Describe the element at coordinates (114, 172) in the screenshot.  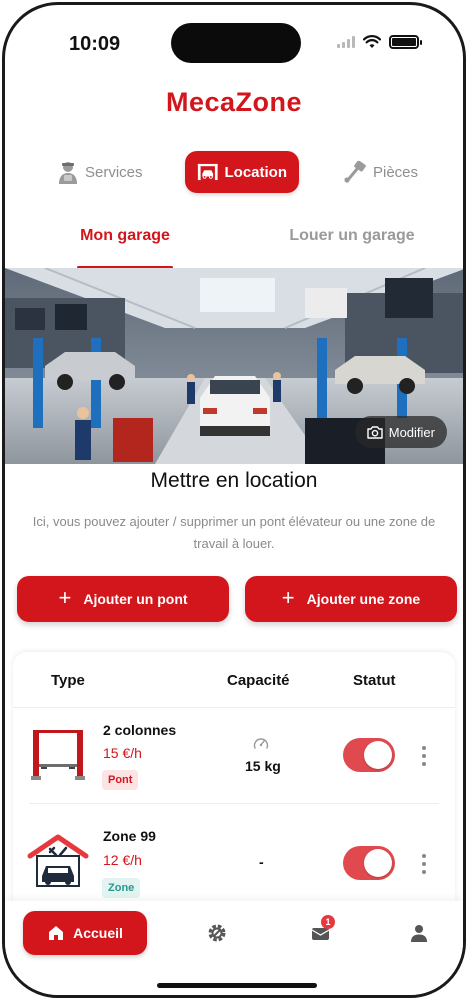
I see `segment-label-services: Services` at that location.